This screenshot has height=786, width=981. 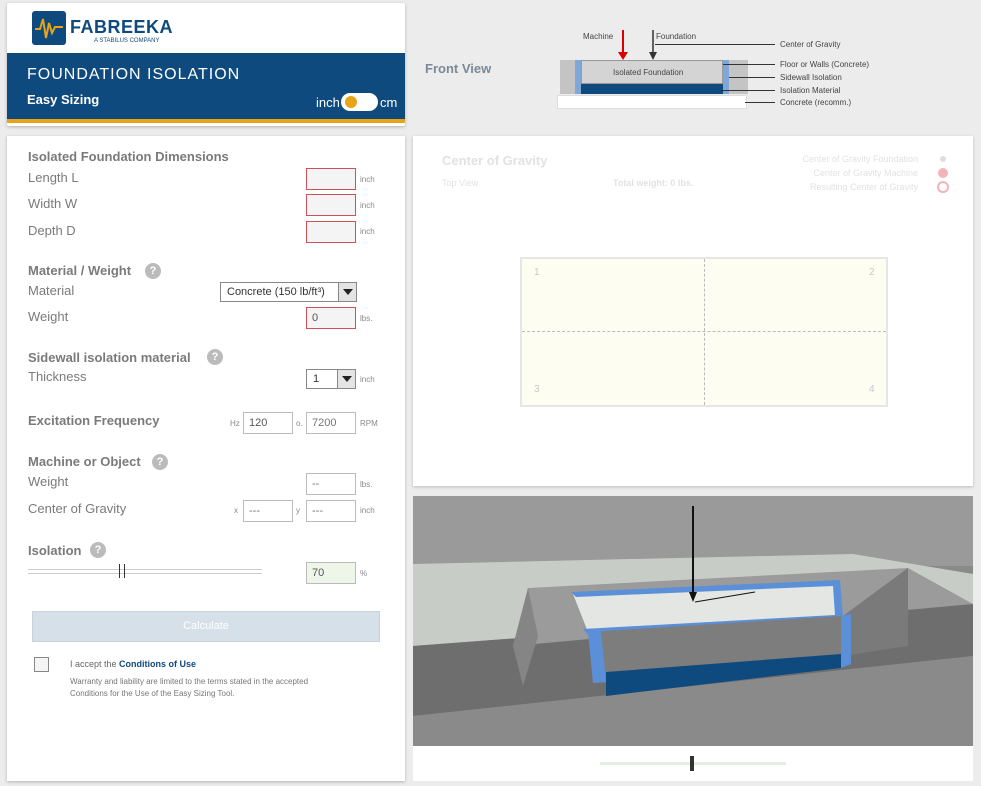 I want to click on depth-label: Depth D, so click(x=52, y=230).